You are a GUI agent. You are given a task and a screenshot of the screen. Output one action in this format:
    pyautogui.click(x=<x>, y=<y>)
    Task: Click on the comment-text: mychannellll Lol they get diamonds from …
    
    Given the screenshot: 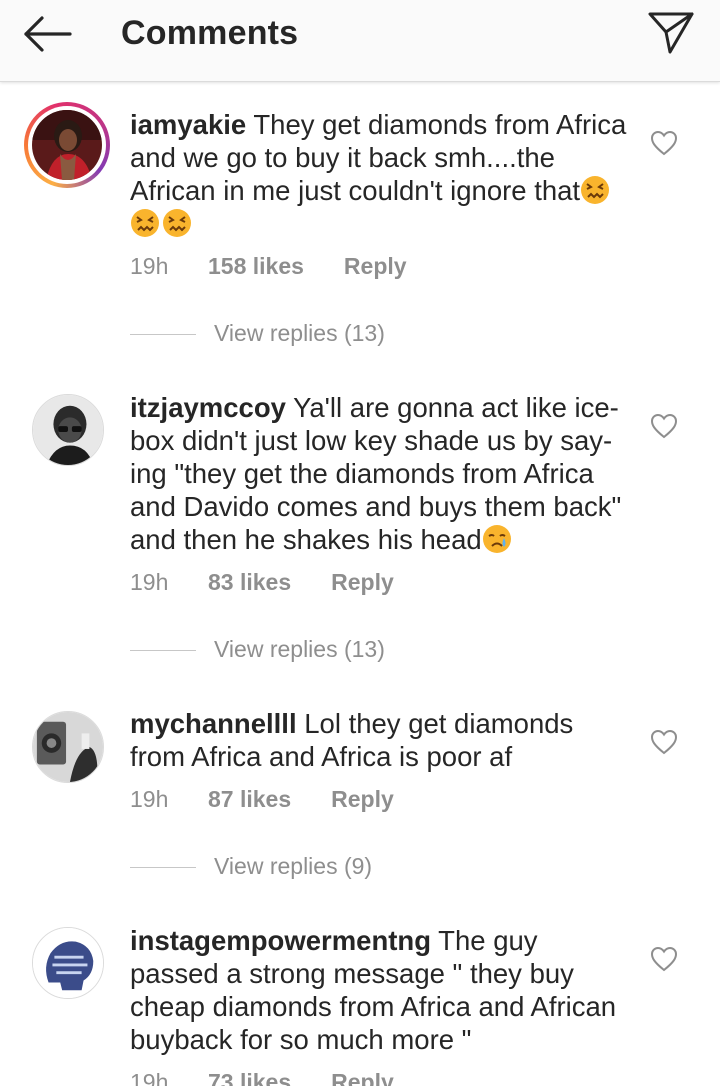 What is the action you would take?
    pyautogui.click(x=380, y=740)
    